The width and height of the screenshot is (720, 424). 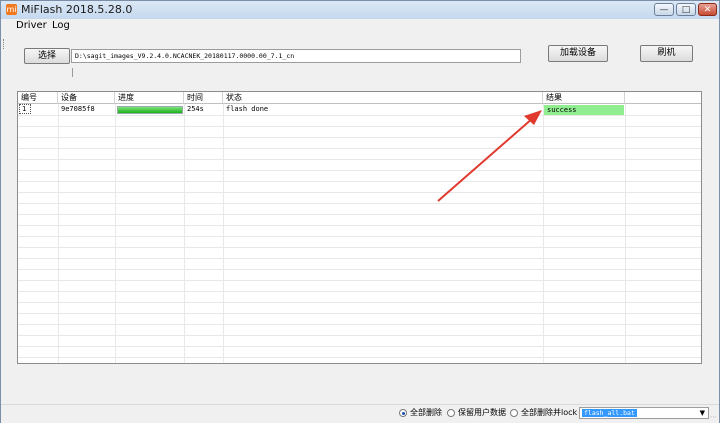 I want to click on radio-save-user-data, so click(x=451, y=413).